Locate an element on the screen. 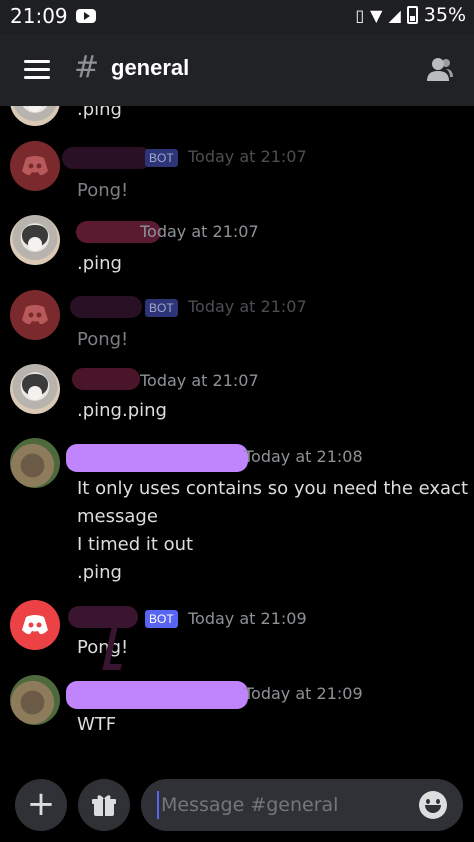 This screenshot has width=474, height=842. message-timestamp: Today at 21:08 is located at coordinates (303, 456).